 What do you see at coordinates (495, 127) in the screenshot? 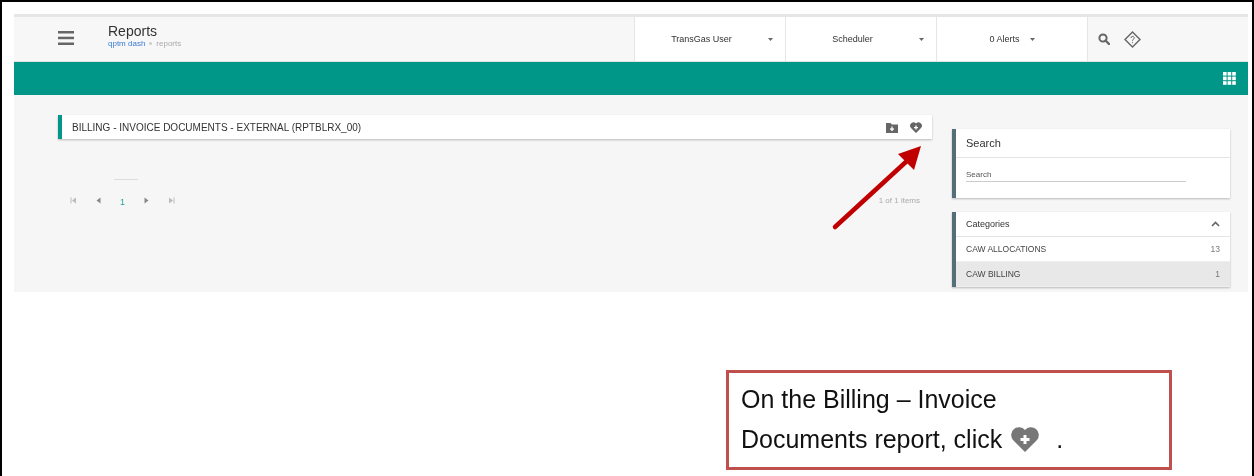
I see `report-card: BILLING - INVOICE DOCUMENTS - EXTERNAL (RPTBLRX_00)` at bounding box center [495, 127].